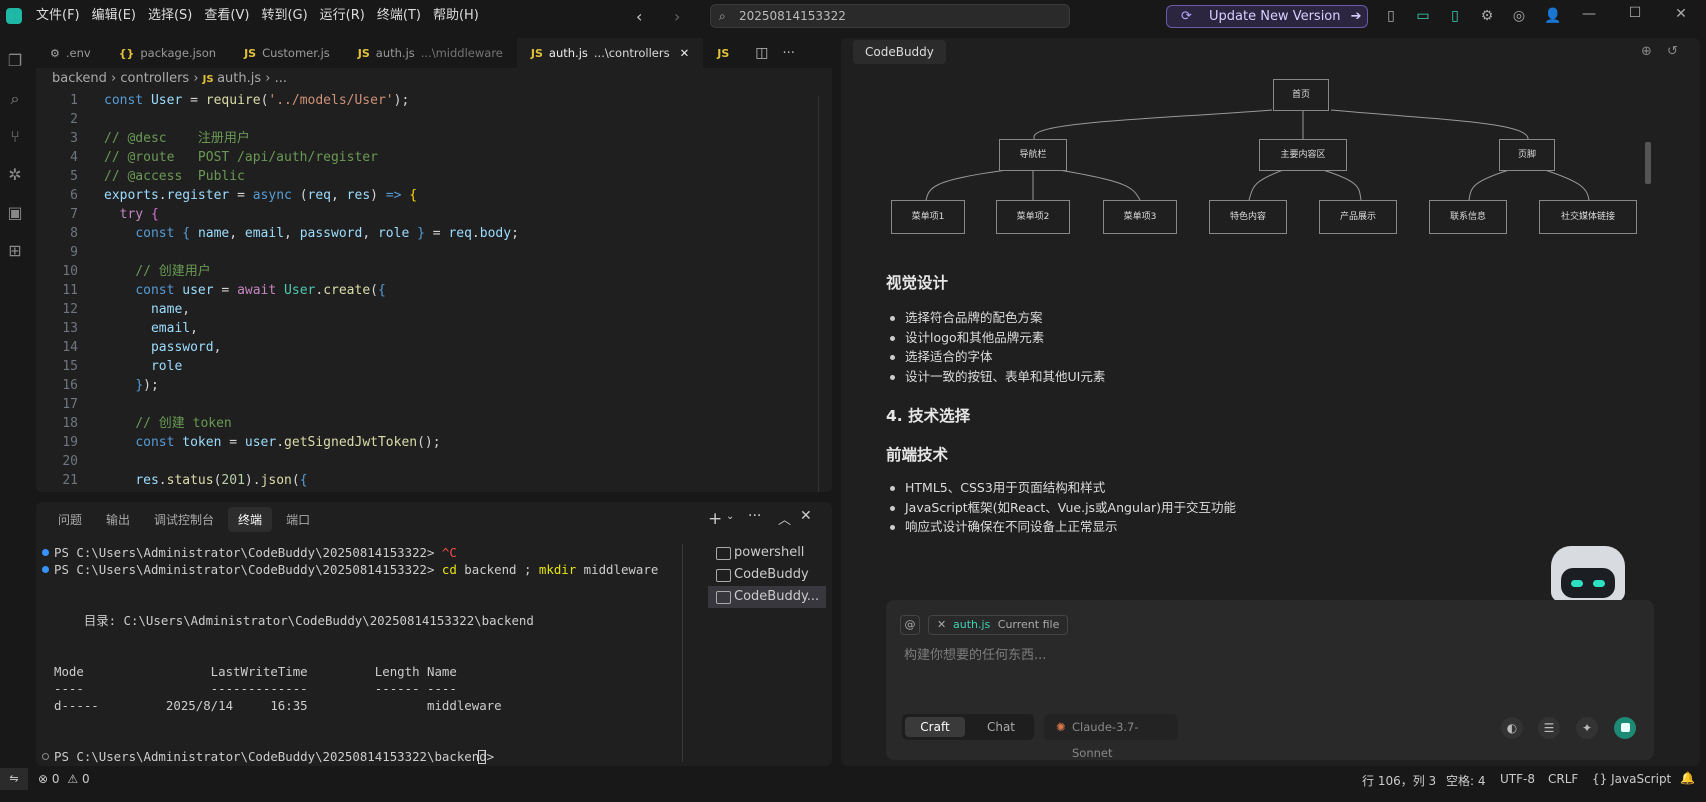  Describe the element at coordinates (15, 213) in the screenshot. I see `remote-icon: ▣` at that location.